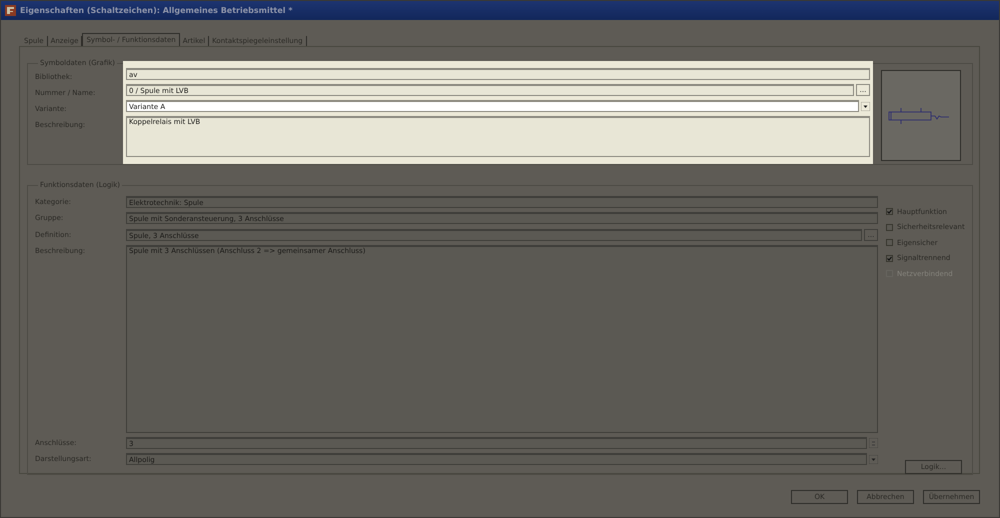  I want to click on window-title: Eigenschaften (Schaltzeichen): Allgemeines Betriebsmittel *, so click(156, 10).